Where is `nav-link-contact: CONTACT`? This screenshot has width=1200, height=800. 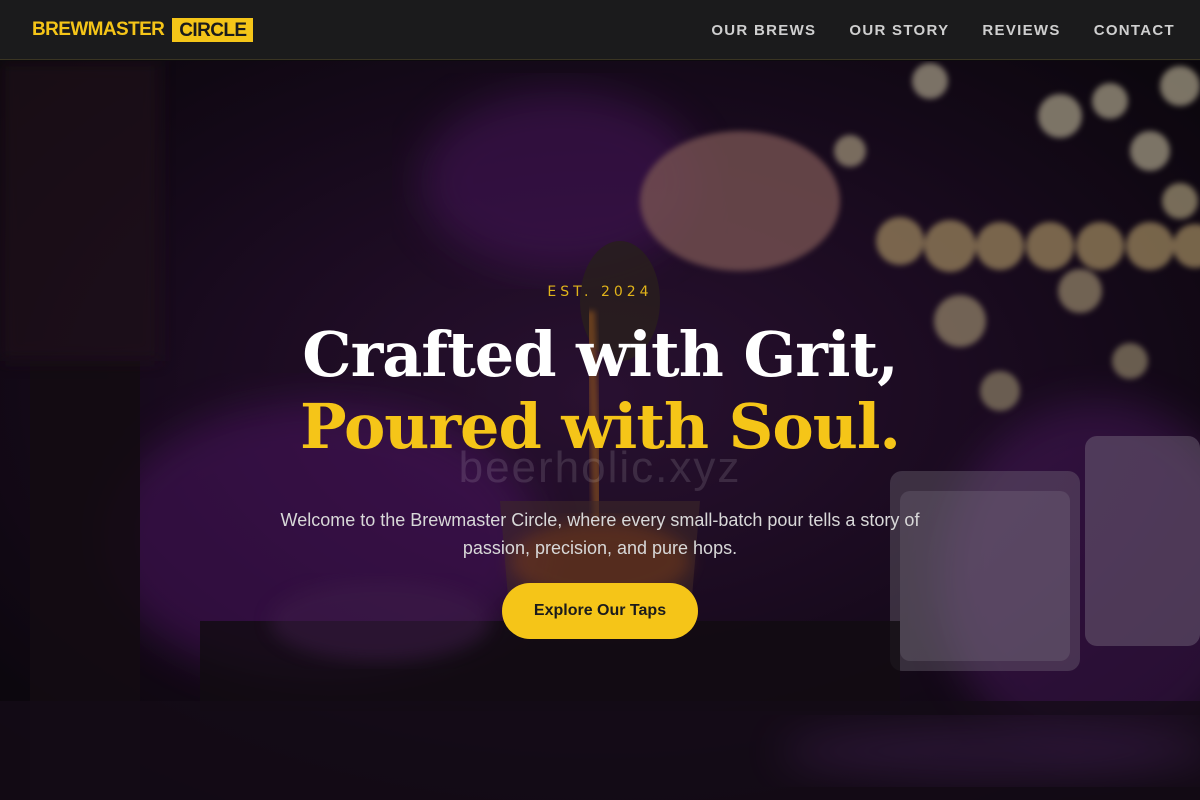
nav-link-contact: CONTACT is located at coordinates (1134, 30).